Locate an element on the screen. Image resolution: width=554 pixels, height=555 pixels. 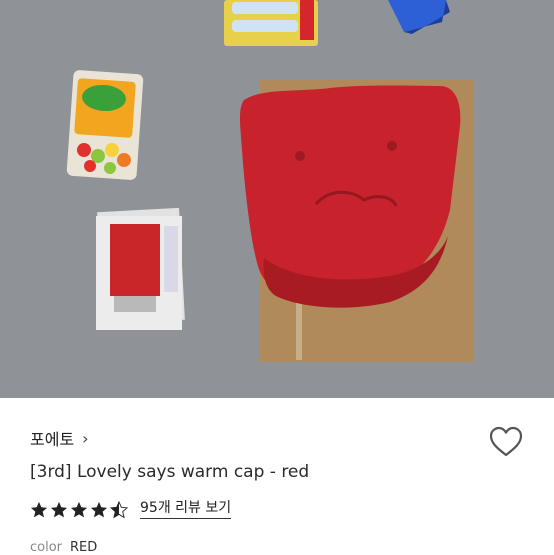
review-link: 95개 리뷰 보기 is located at coordinates (186, 509).